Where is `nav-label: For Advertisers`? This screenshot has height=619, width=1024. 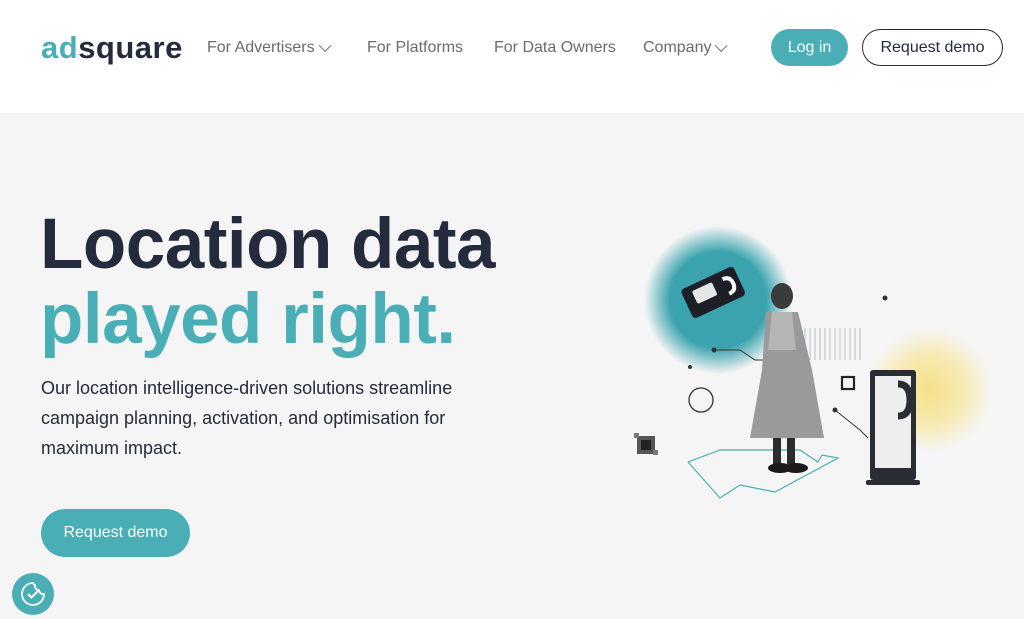
nav-label: For Advertisers is located at coordinates (261, 47).